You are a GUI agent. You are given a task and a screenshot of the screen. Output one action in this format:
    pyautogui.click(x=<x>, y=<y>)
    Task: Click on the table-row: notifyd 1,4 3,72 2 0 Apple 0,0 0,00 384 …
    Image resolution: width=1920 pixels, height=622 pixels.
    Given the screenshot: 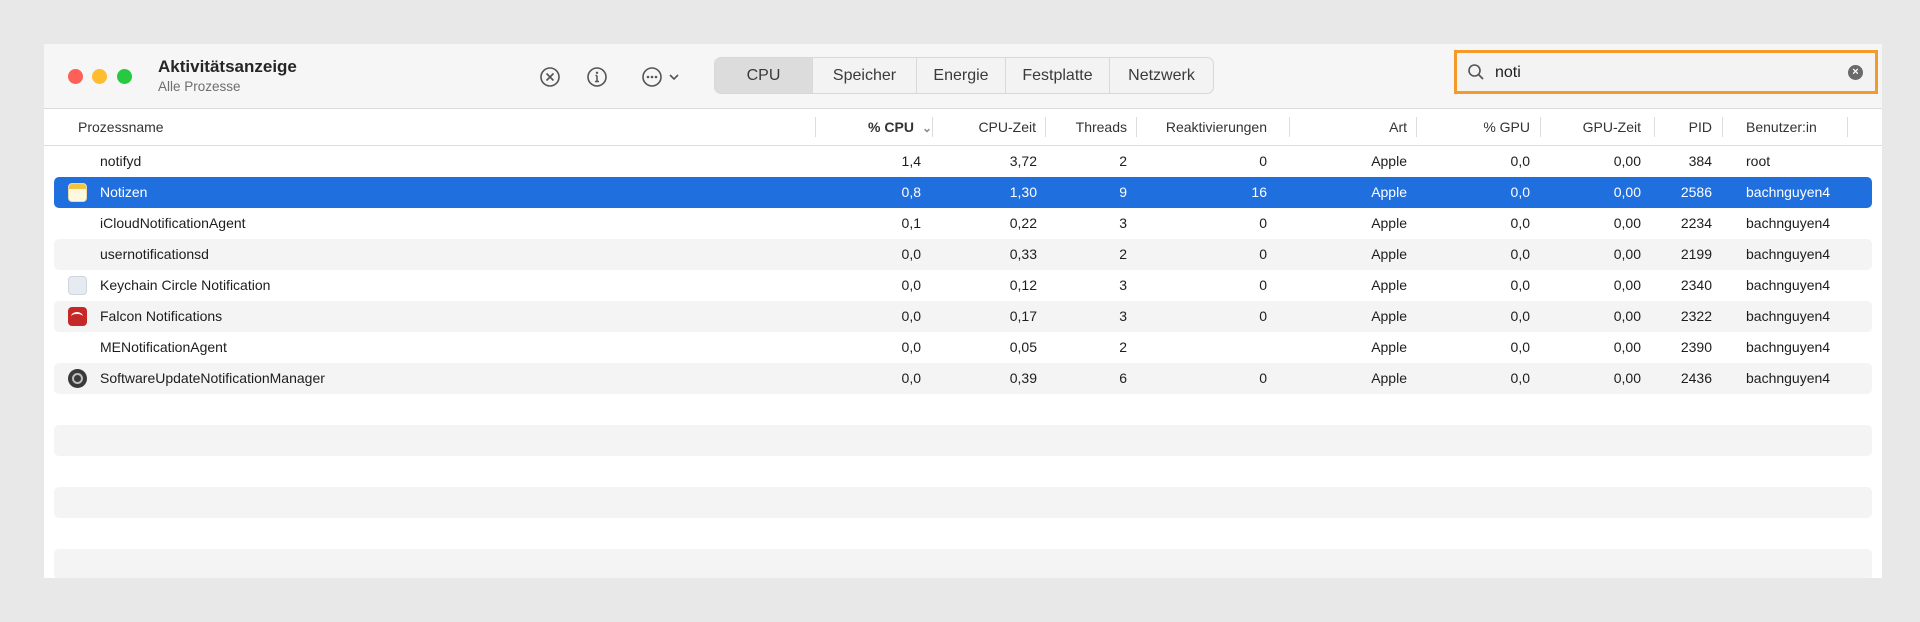 What is the action you would take?
    pyautogui.click(x=963, y=161)
    